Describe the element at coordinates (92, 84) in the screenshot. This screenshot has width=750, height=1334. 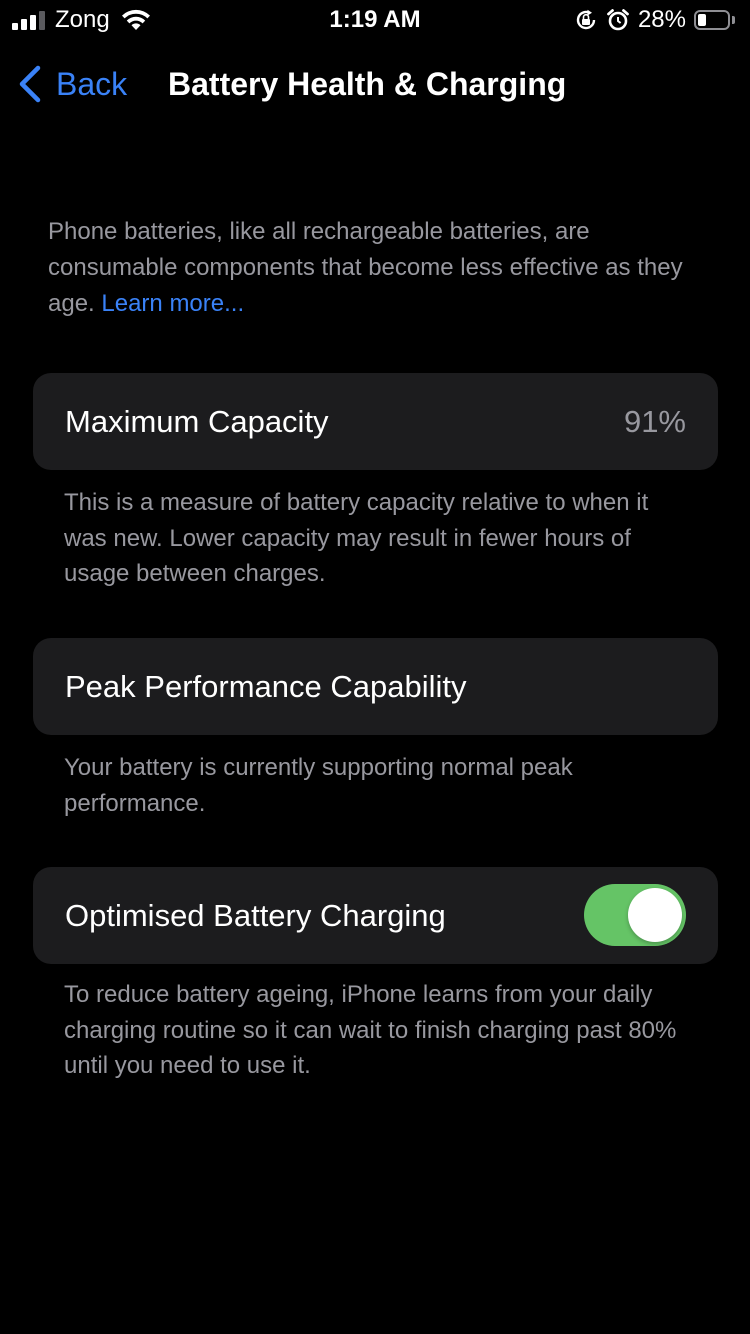
I see `back-label: Back` at that location.